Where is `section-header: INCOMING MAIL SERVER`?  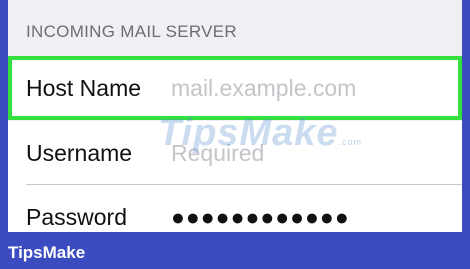
section-header: INCOMING MAIL SERVER is located at coordinates (131, 31).